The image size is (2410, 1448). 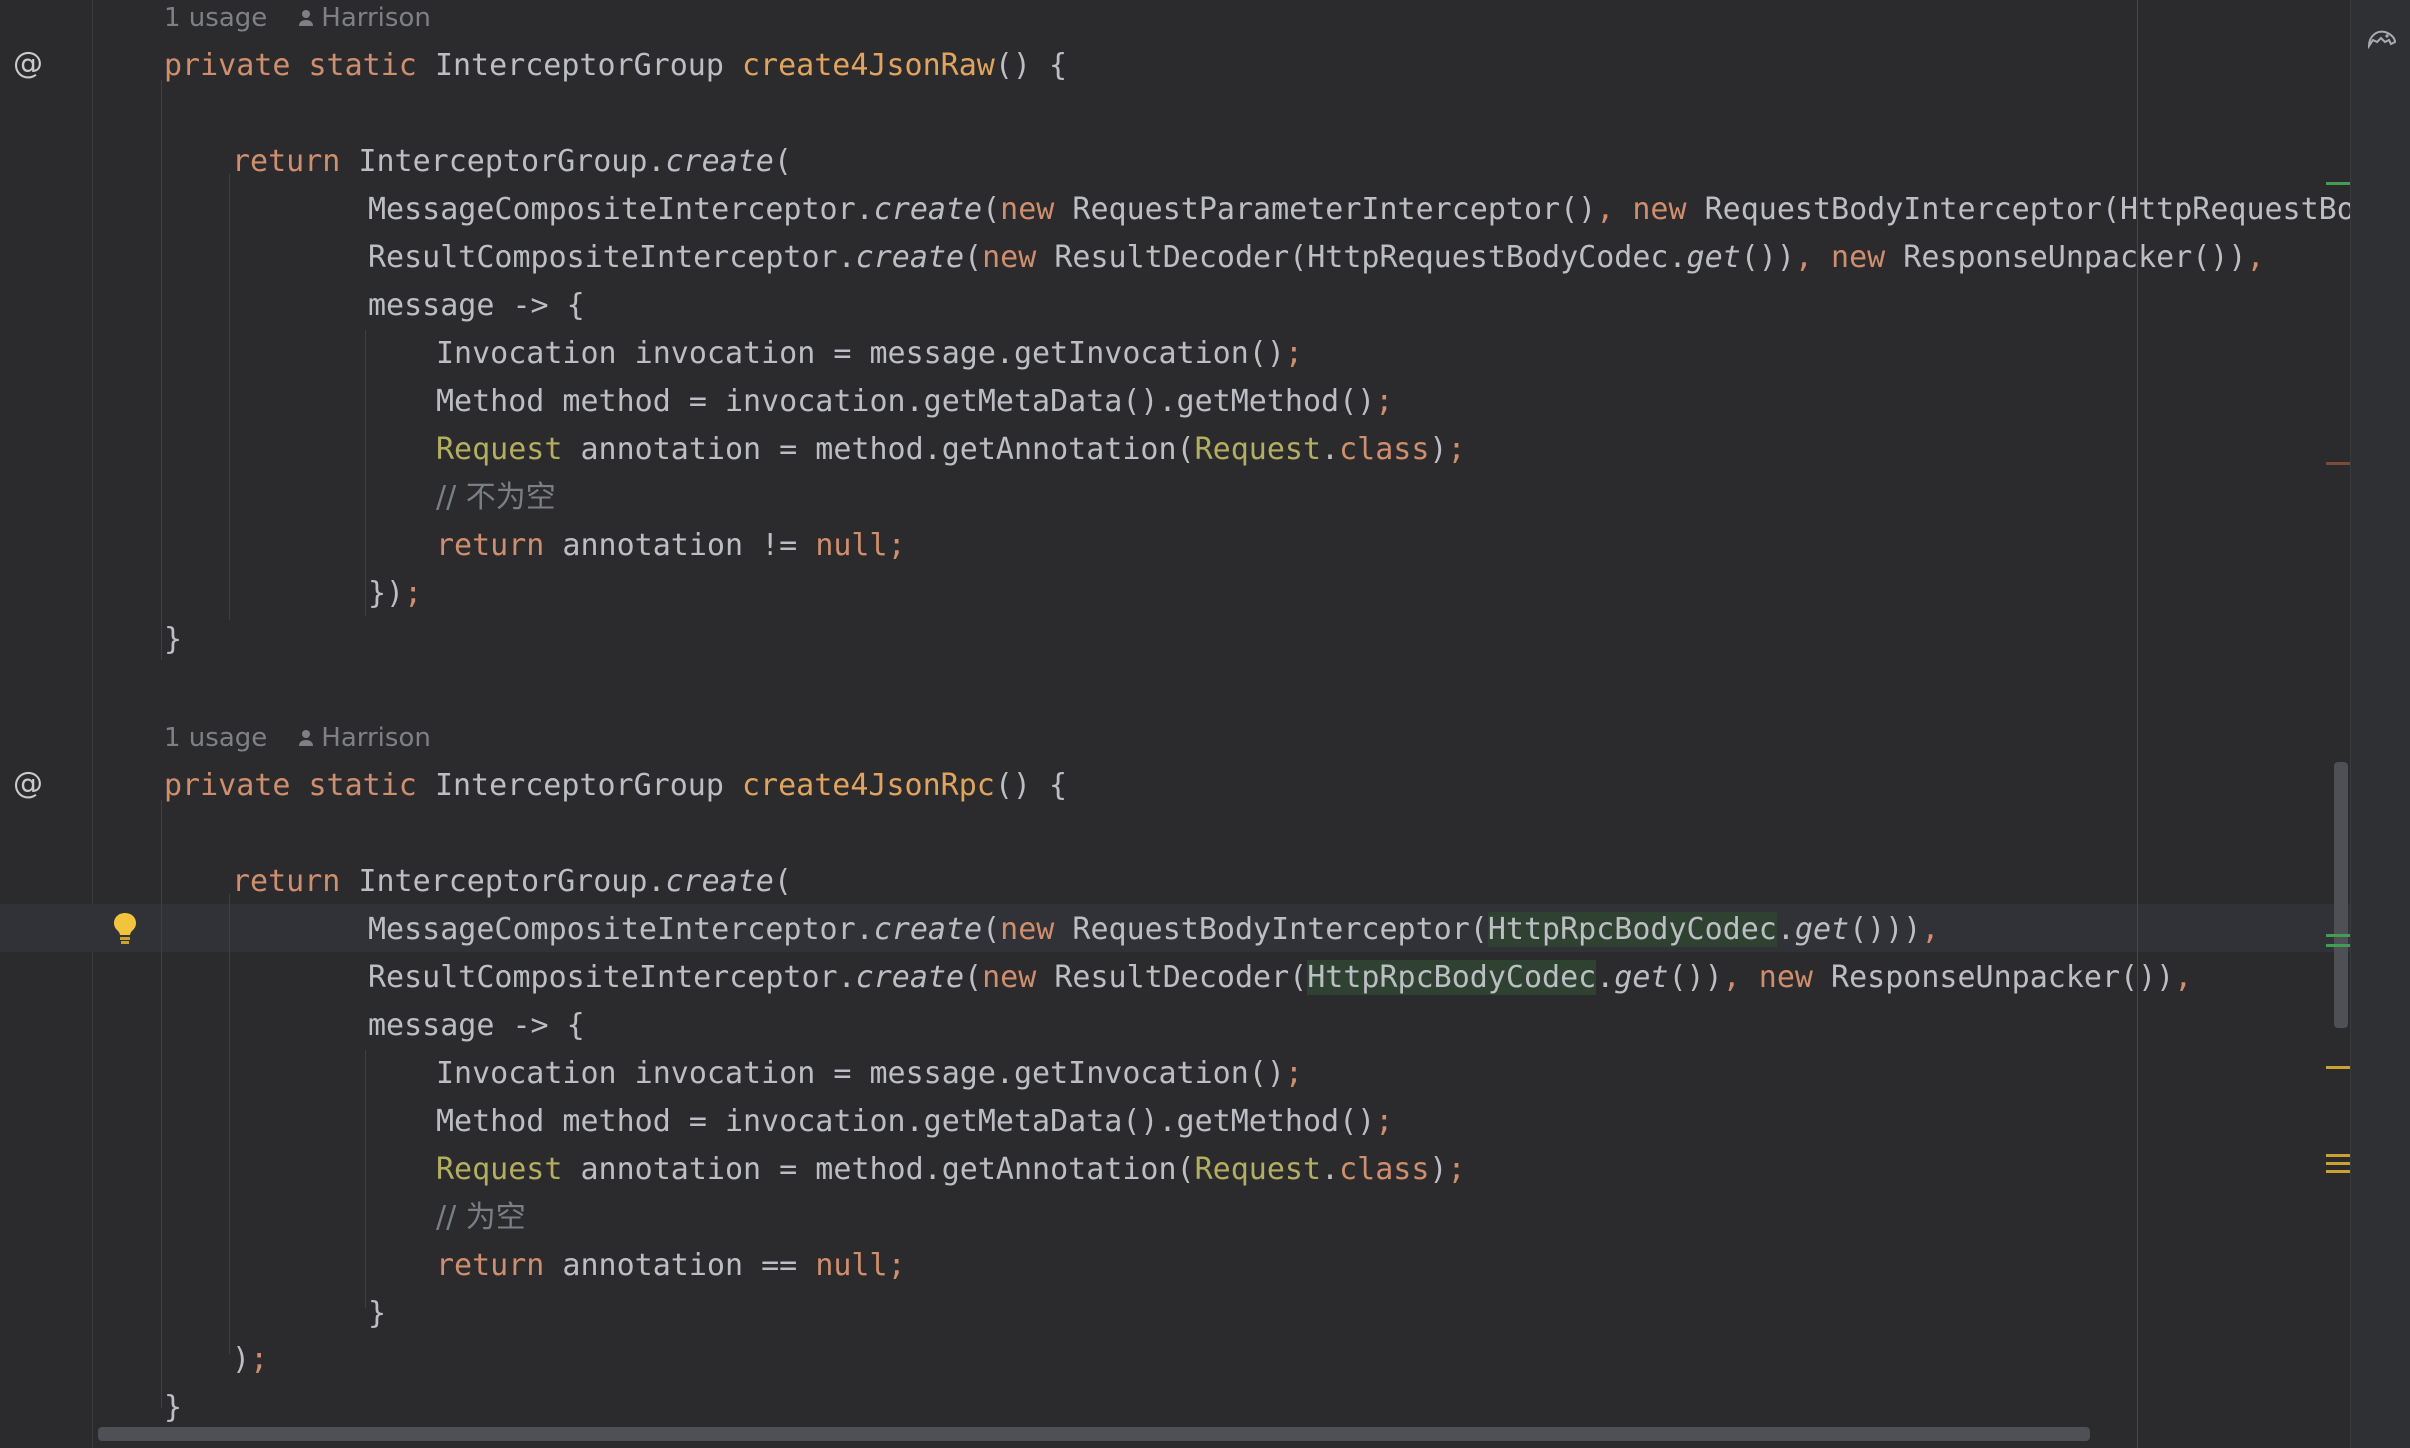 I want to click on code-line: );, so click(x=250, y=1360).